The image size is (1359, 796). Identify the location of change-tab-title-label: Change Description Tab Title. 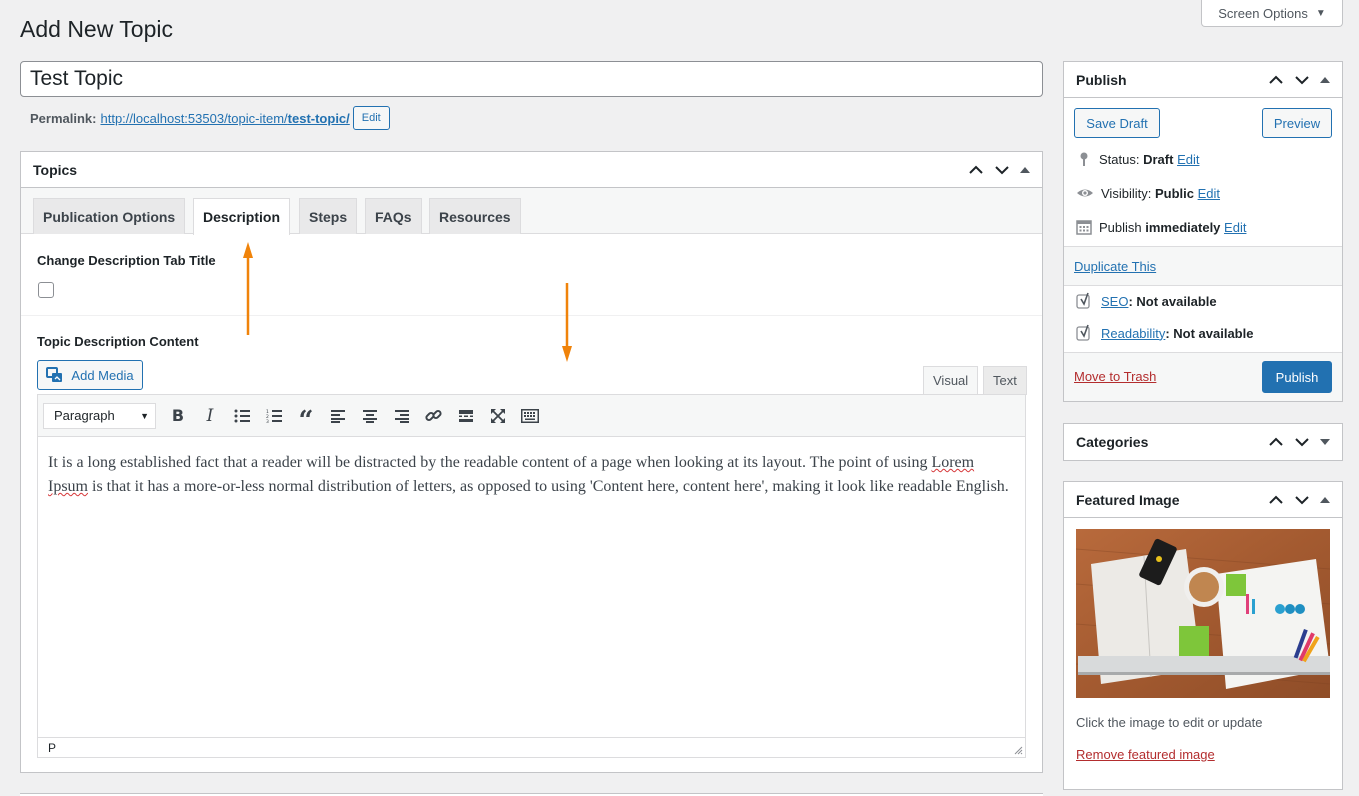
(126, 260).